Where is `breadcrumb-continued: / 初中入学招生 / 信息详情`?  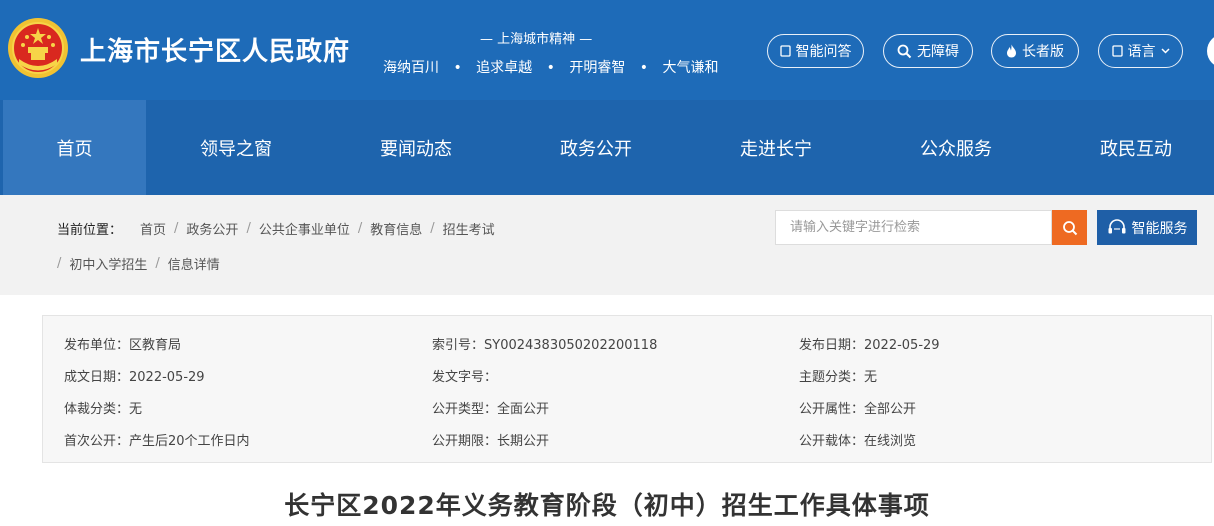
breadcrumb-continued: / 初中入学招生 / 信息详情 is located at coordinates (138, 263).